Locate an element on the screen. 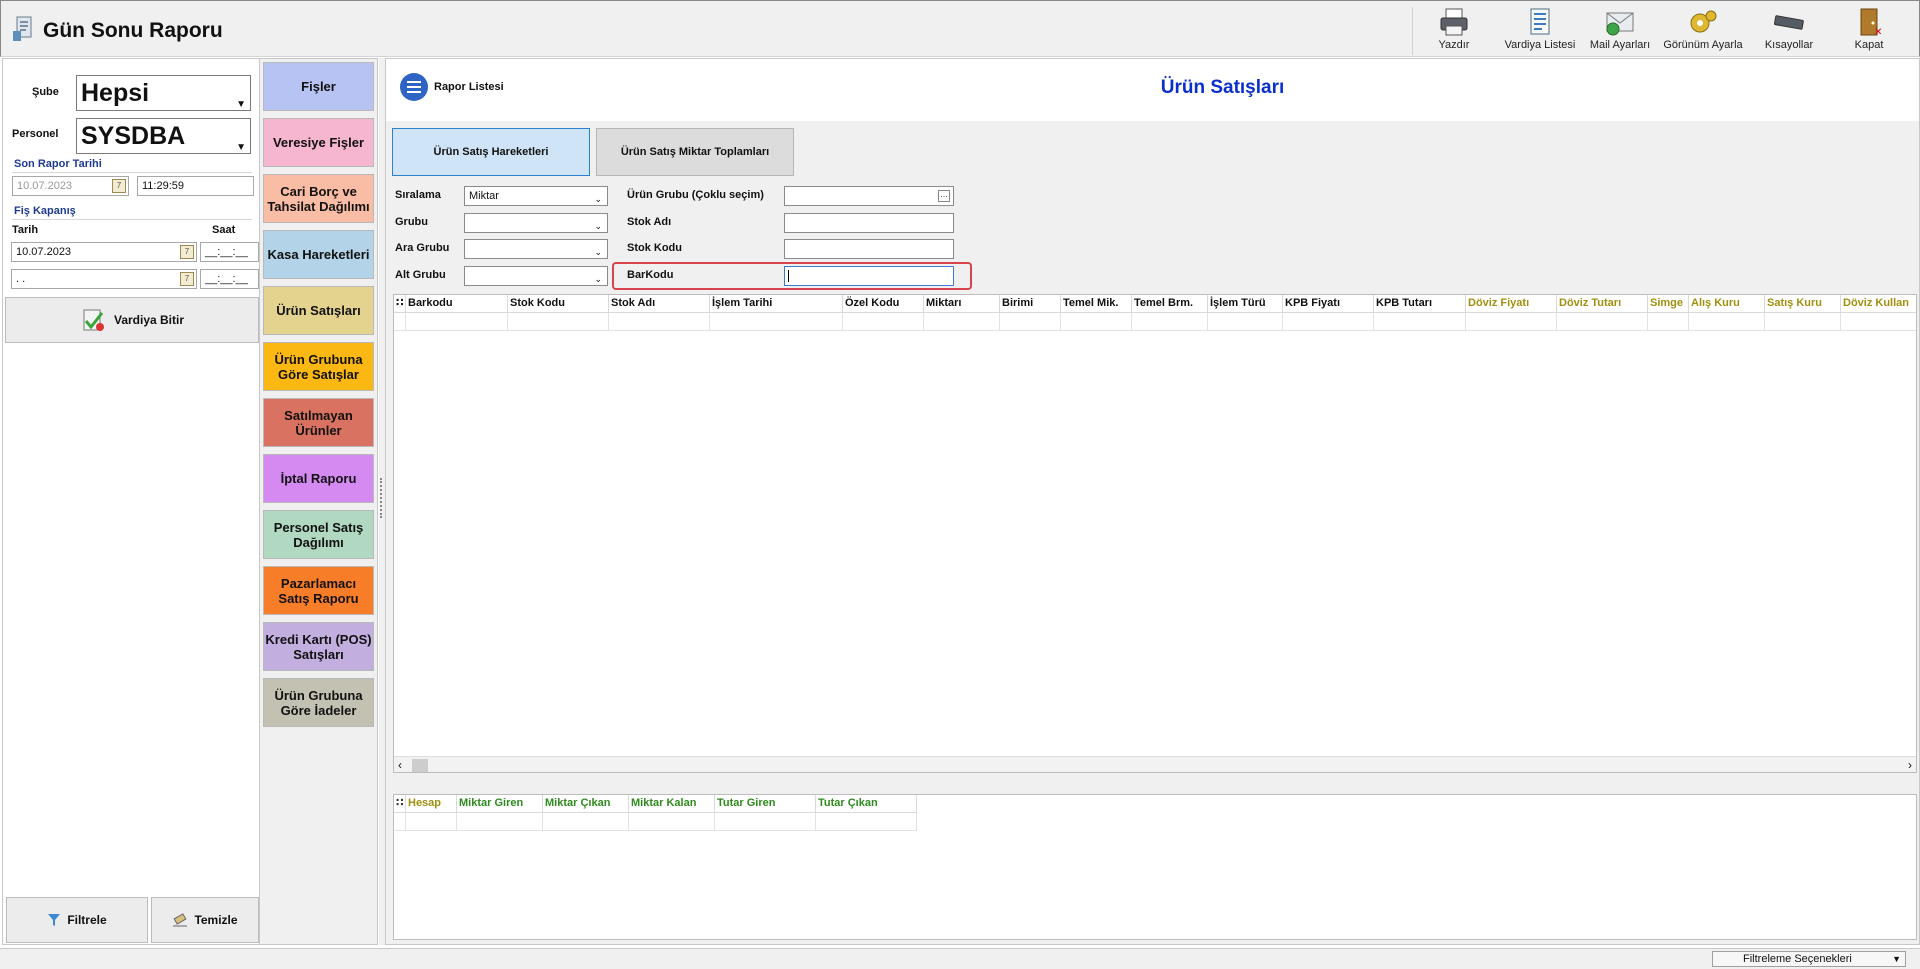  closing-time2-input: __:__:__ is located at coordinates (229, 279).